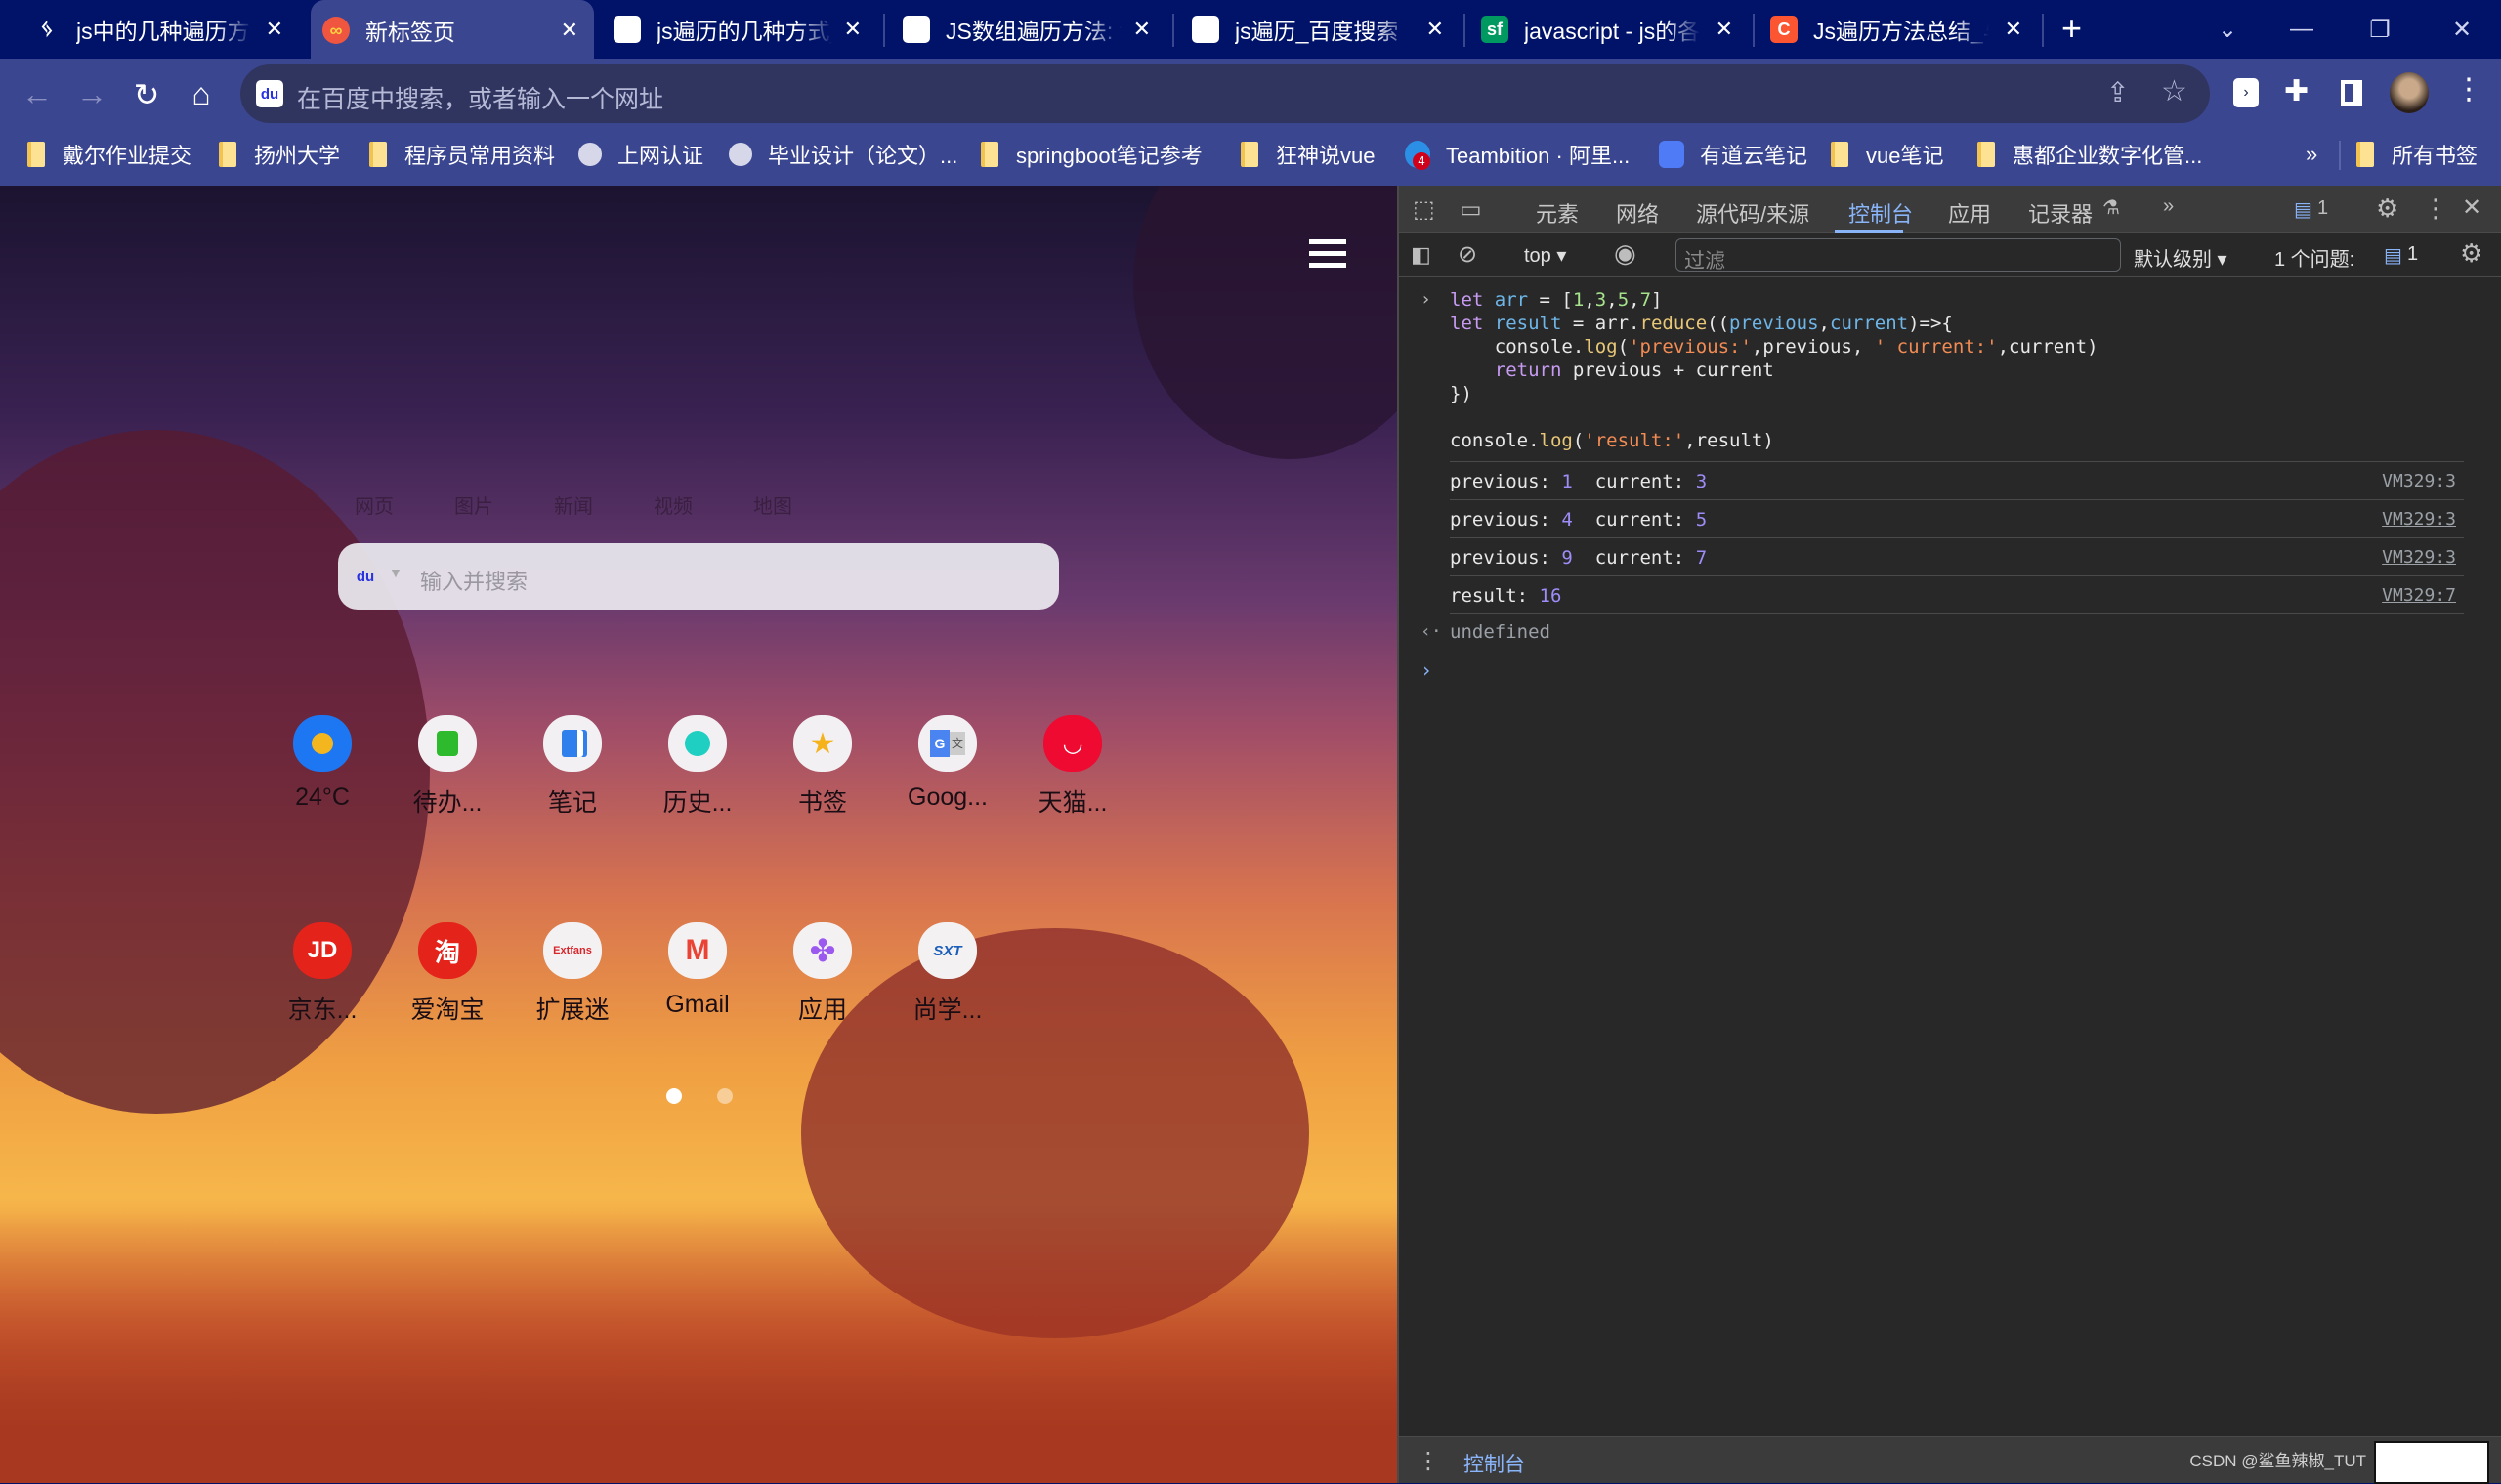 The width and height of the screenshot is (2501, 1484). Describe the element at coordinates (109, 154) in the screenshot. I see `bookmark-0: 戴尔作业提交` at that location.